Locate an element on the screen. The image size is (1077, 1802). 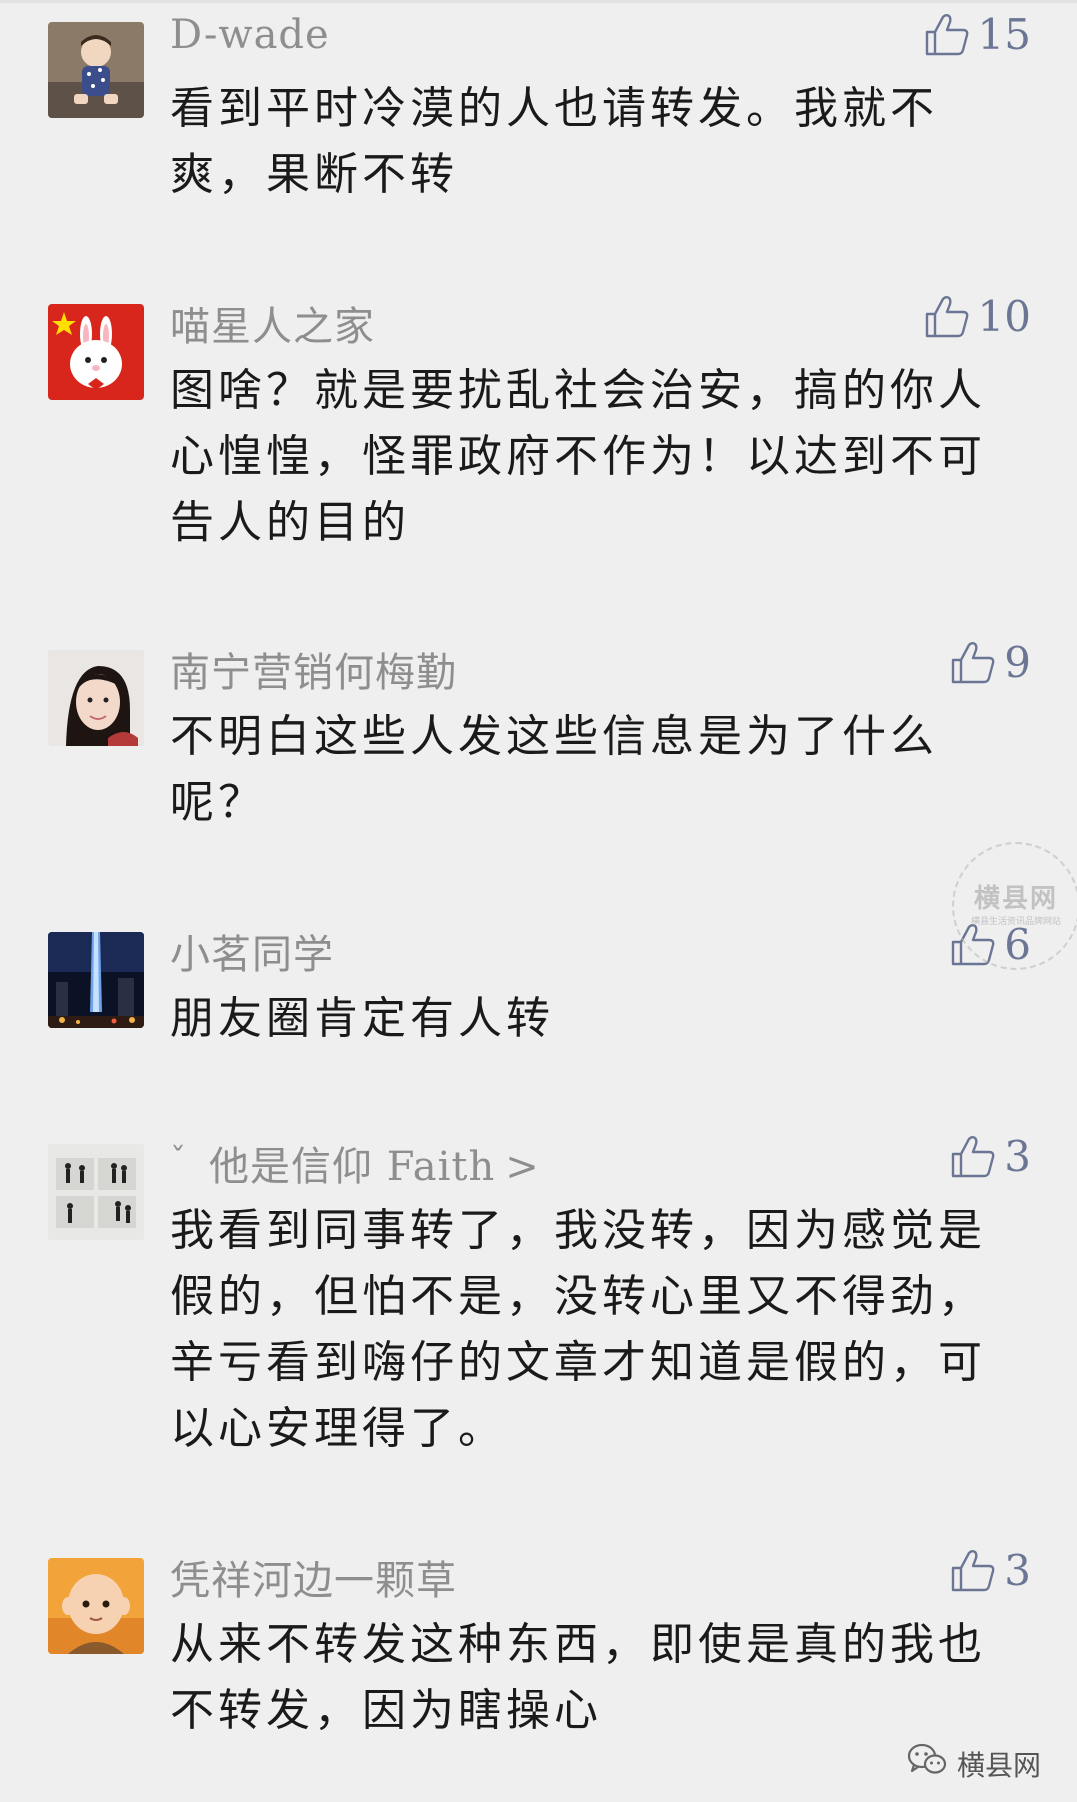
watermark-seal-title: 横县网 is located at coordinates (1015, 899).